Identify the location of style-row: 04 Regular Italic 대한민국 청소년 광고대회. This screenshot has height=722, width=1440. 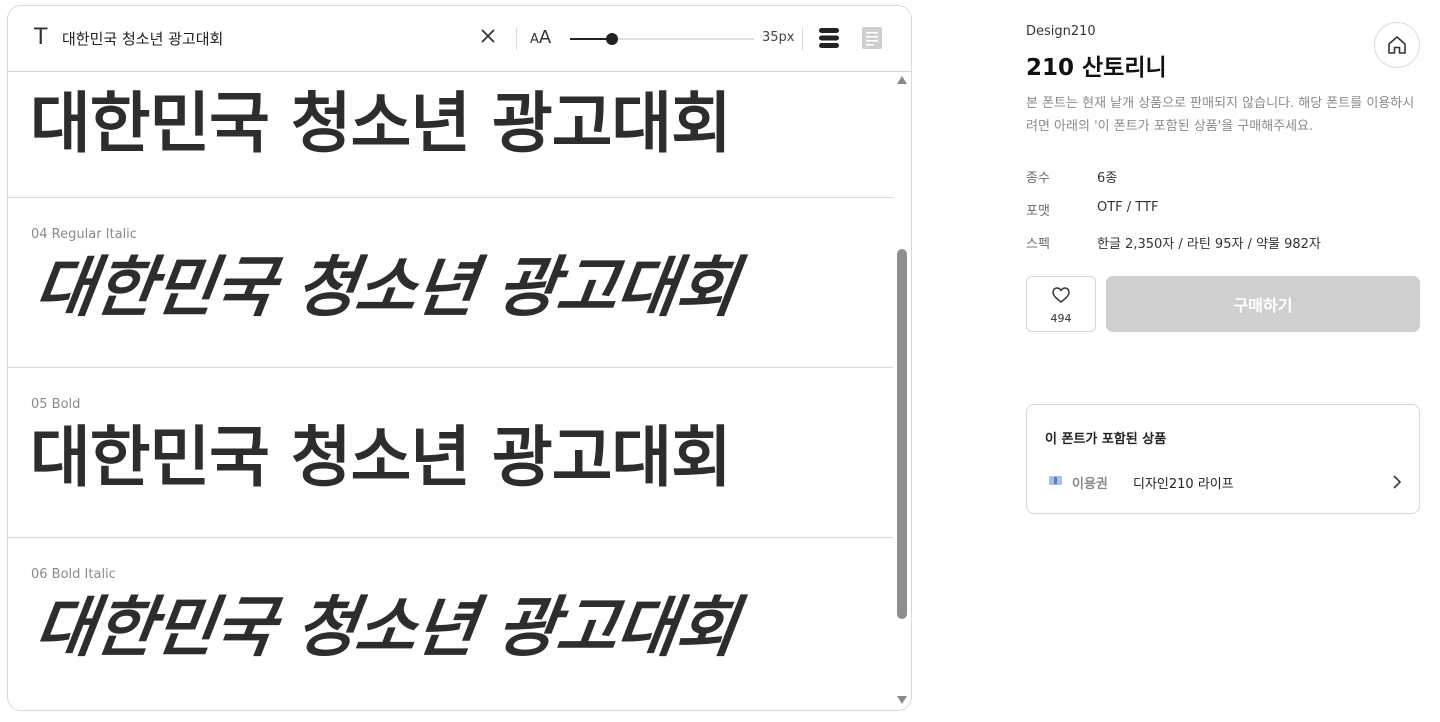
(450, 283).